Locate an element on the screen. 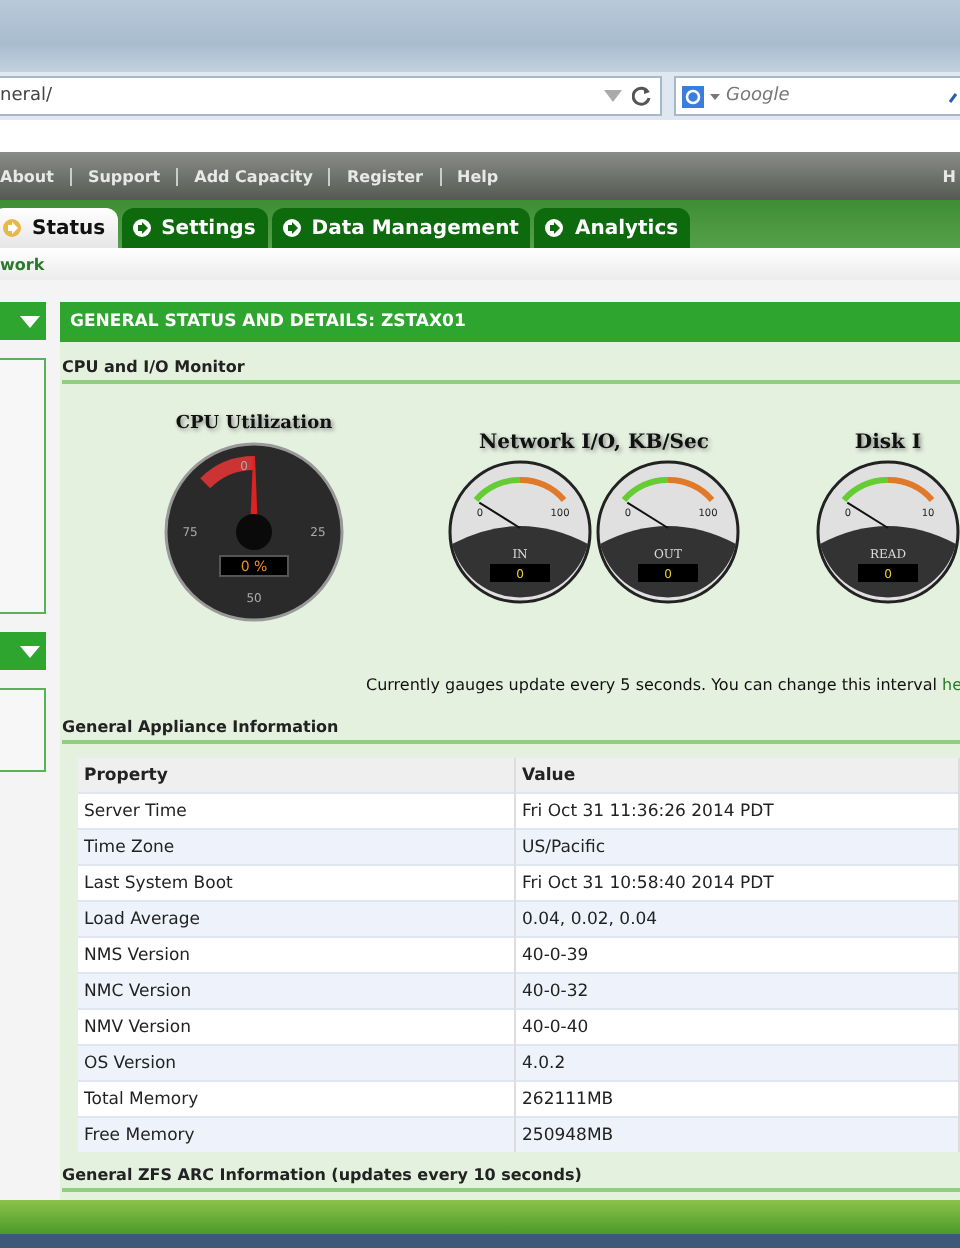 The height and width of the screenshot is (1248, 960). table-cell: Free Memory is located at coordinates (296, 1134).